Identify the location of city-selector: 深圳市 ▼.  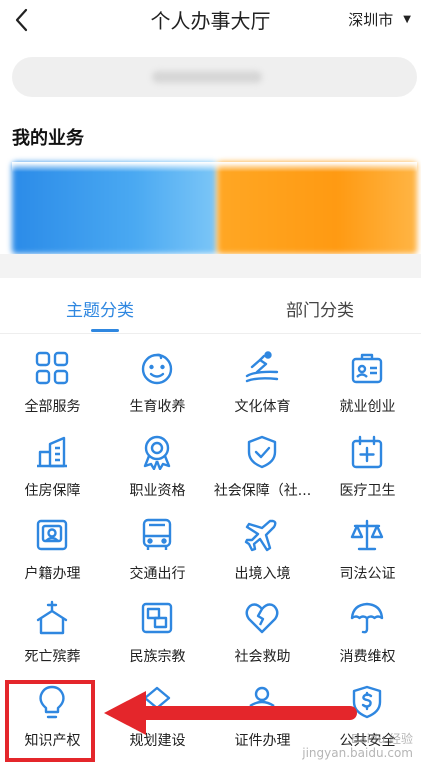
(379, 19).